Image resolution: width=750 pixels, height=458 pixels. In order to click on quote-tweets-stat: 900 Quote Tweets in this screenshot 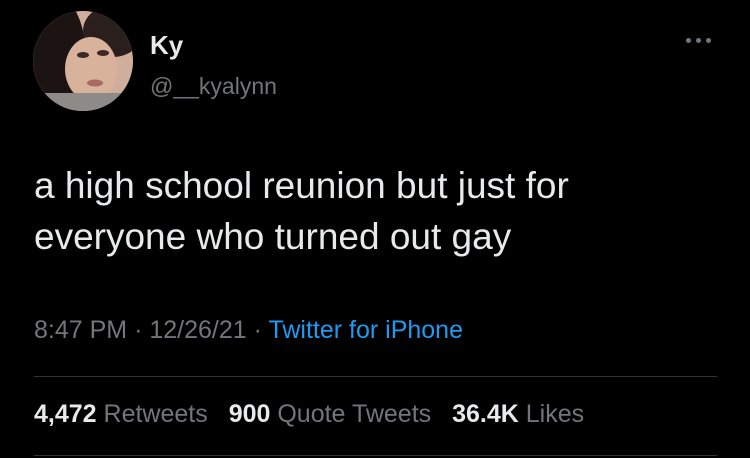, I will do `click(330, 414)`.